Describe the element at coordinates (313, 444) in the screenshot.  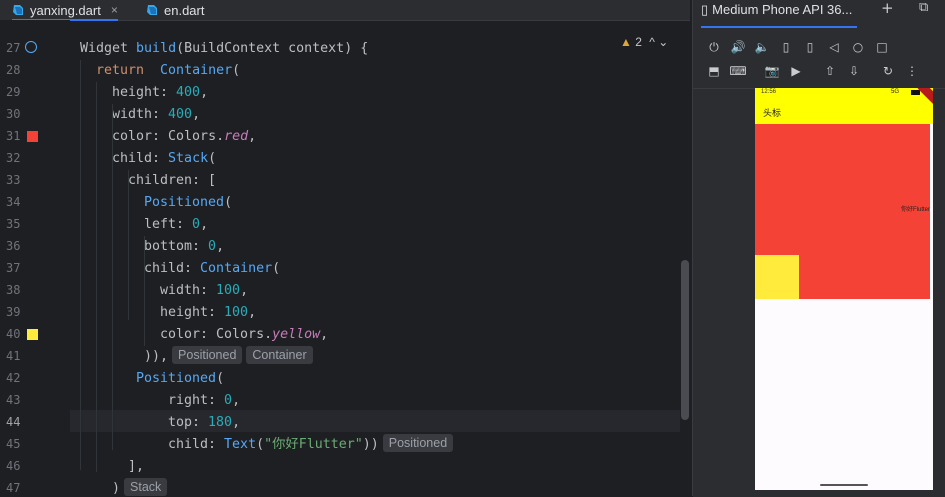
I see `code-token: "你好Flutter"` at that location.